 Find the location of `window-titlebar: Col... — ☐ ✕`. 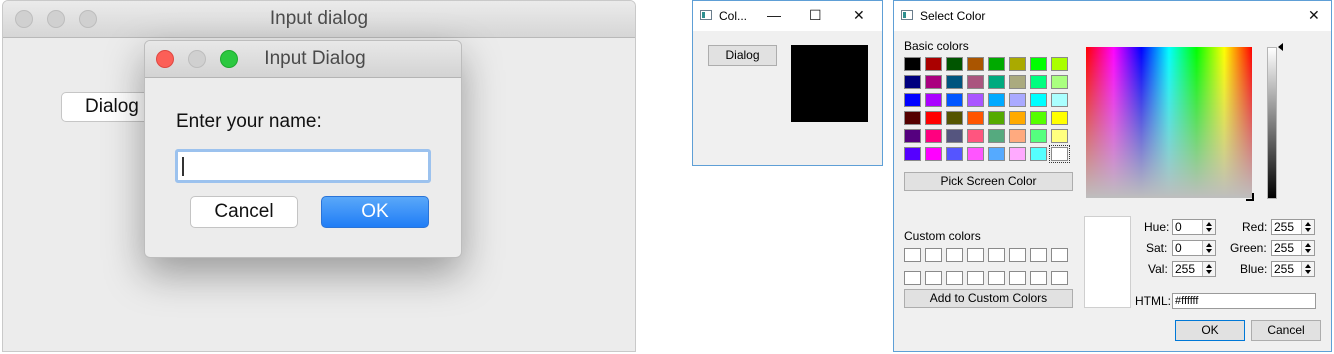

window-titlebar: Col... — ☐ ✕ is located at coordinates (787, 16).